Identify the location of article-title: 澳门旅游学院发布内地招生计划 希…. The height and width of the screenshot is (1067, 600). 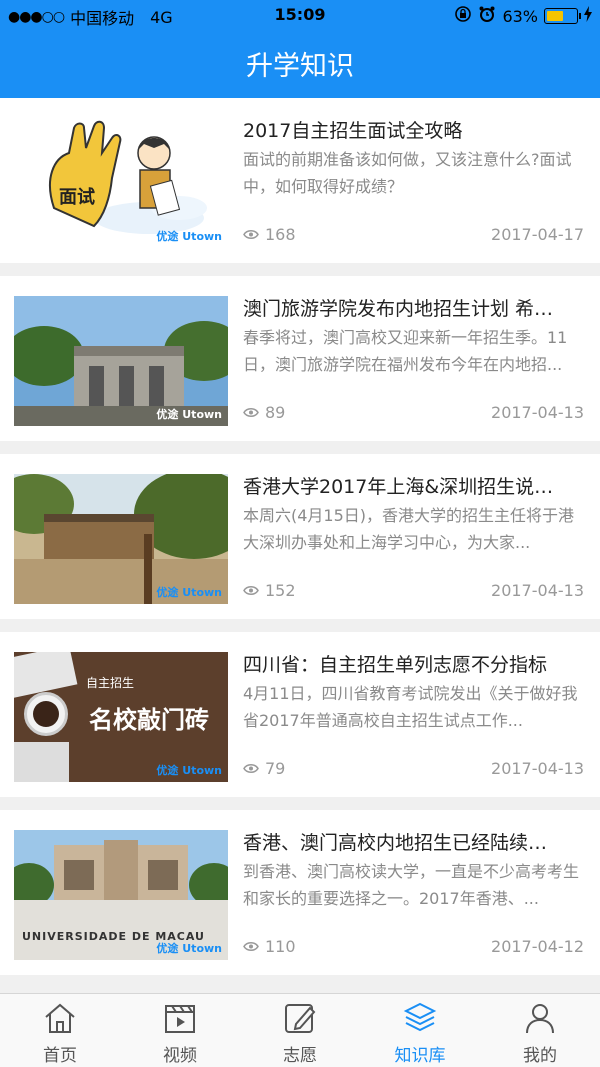
(408, 307).